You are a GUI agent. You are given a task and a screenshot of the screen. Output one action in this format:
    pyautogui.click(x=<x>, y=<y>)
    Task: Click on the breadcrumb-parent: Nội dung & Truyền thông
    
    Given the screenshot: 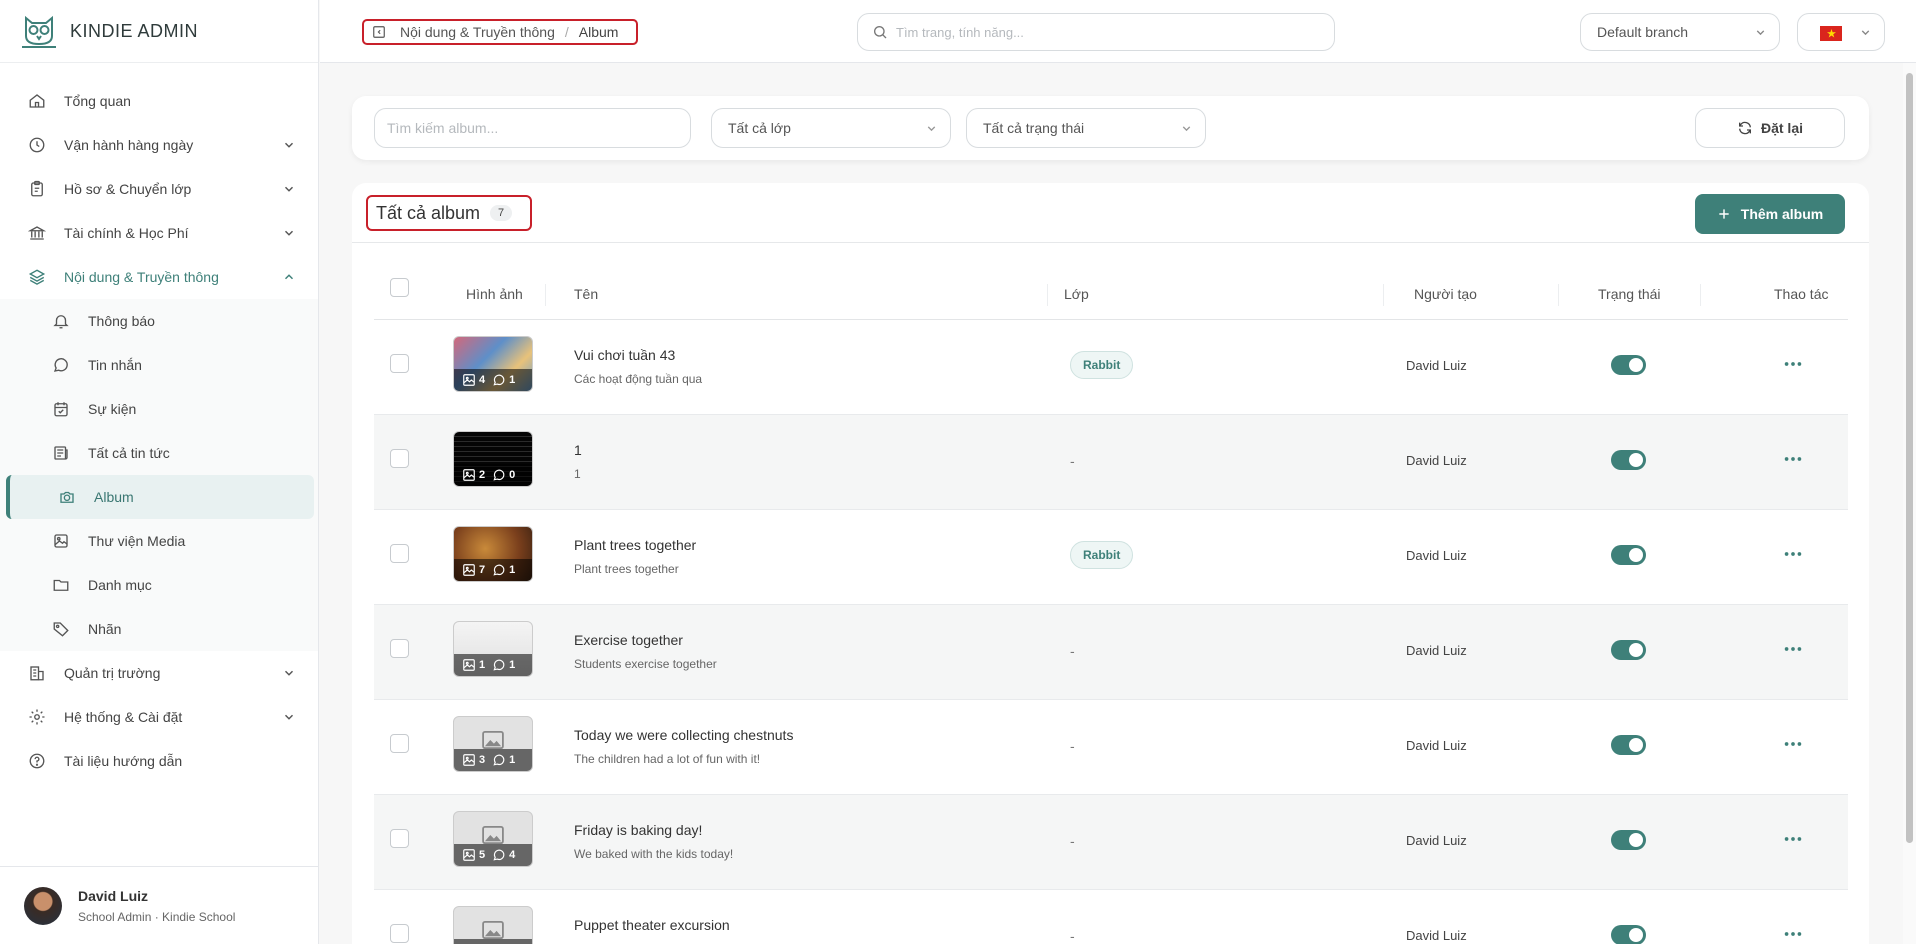 What is the action you would take?
    pyautogui.click(x=477, y=32)
    